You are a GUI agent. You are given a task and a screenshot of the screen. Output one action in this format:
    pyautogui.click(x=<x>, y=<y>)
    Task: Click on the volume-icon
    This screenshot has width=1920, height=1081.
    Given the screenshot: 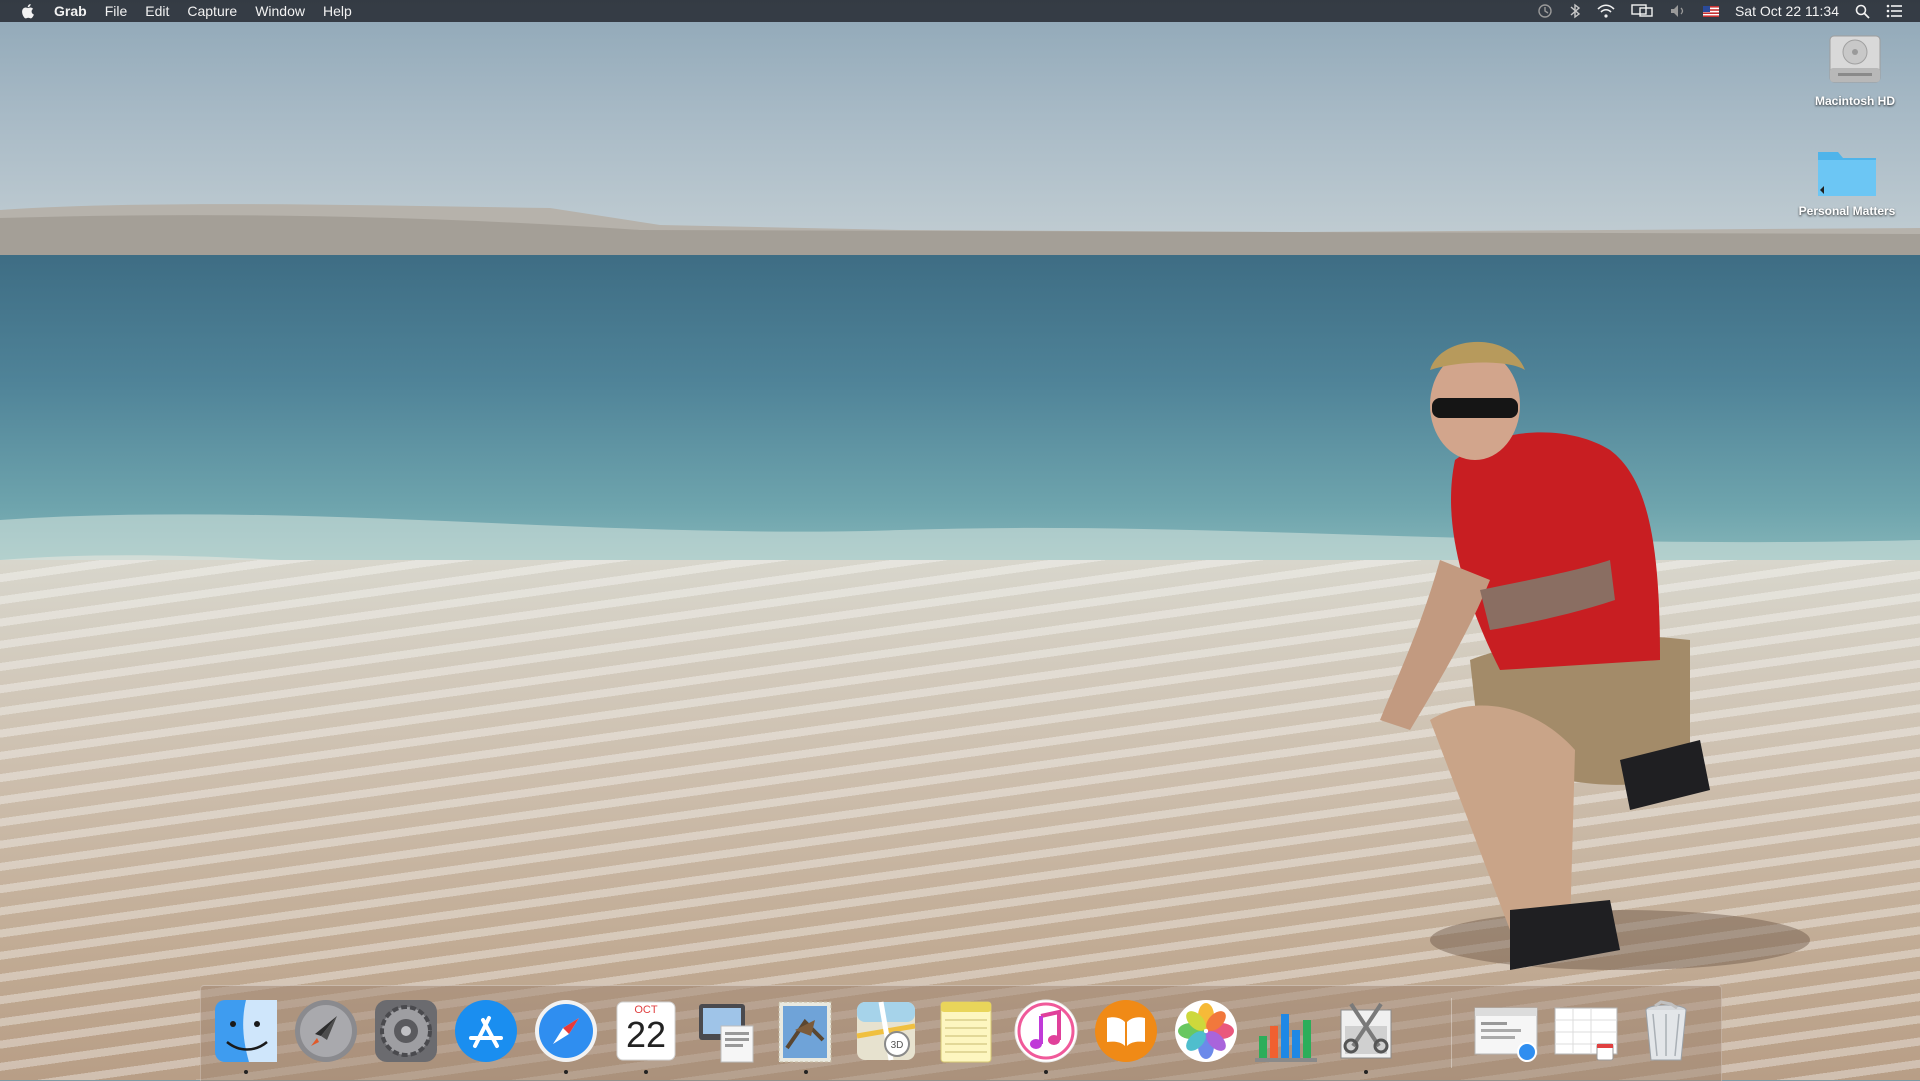 What is the action you would take?
    pyautogui.click(x=1678, y=11)
    